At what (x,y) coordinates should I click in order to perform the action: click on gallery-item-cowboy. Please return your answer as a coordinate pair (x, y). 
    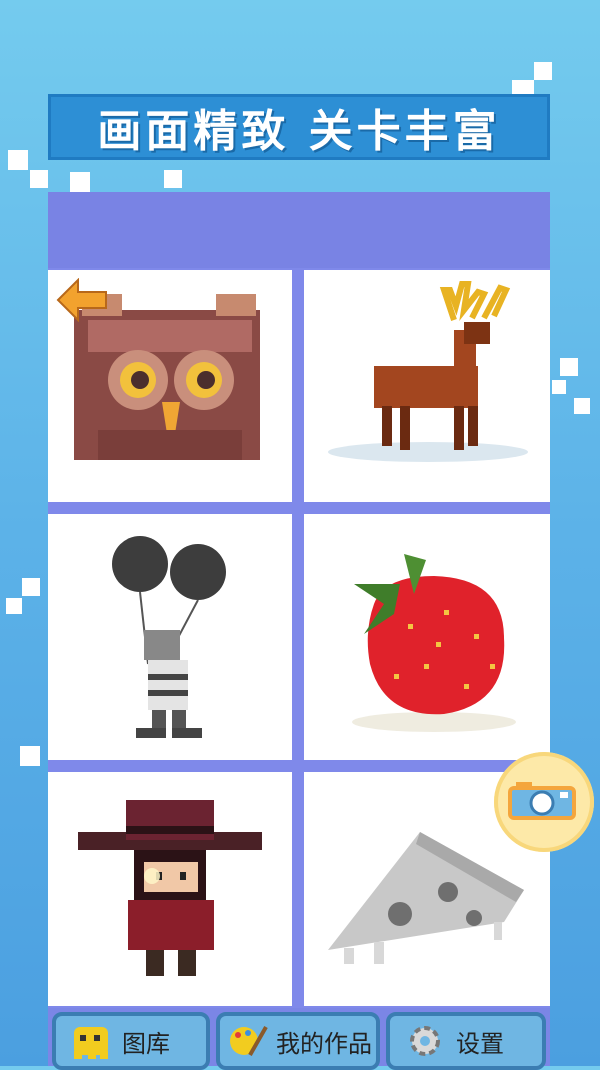
    Looking at the image, I should click on (170, 889).